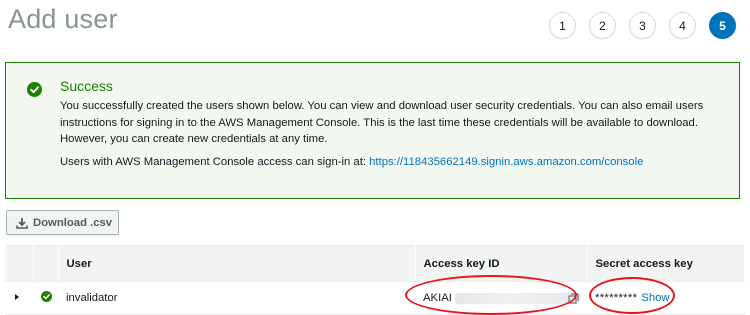 The image size is (750, 315). Describe the element at coordinates (19, 263) in the screenshot. I see `header-expand` at that location.